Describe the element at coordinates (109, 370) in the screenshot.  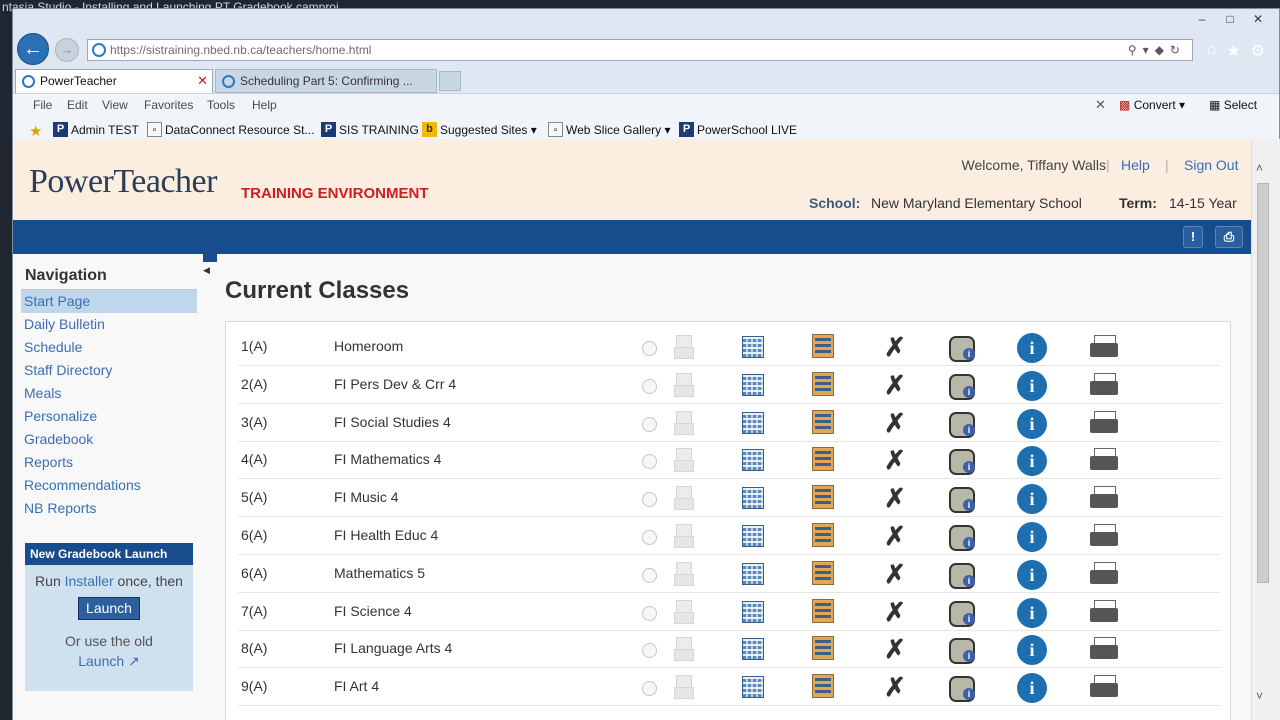
I see `nav-staff-directory: Staff Directory` at that location.